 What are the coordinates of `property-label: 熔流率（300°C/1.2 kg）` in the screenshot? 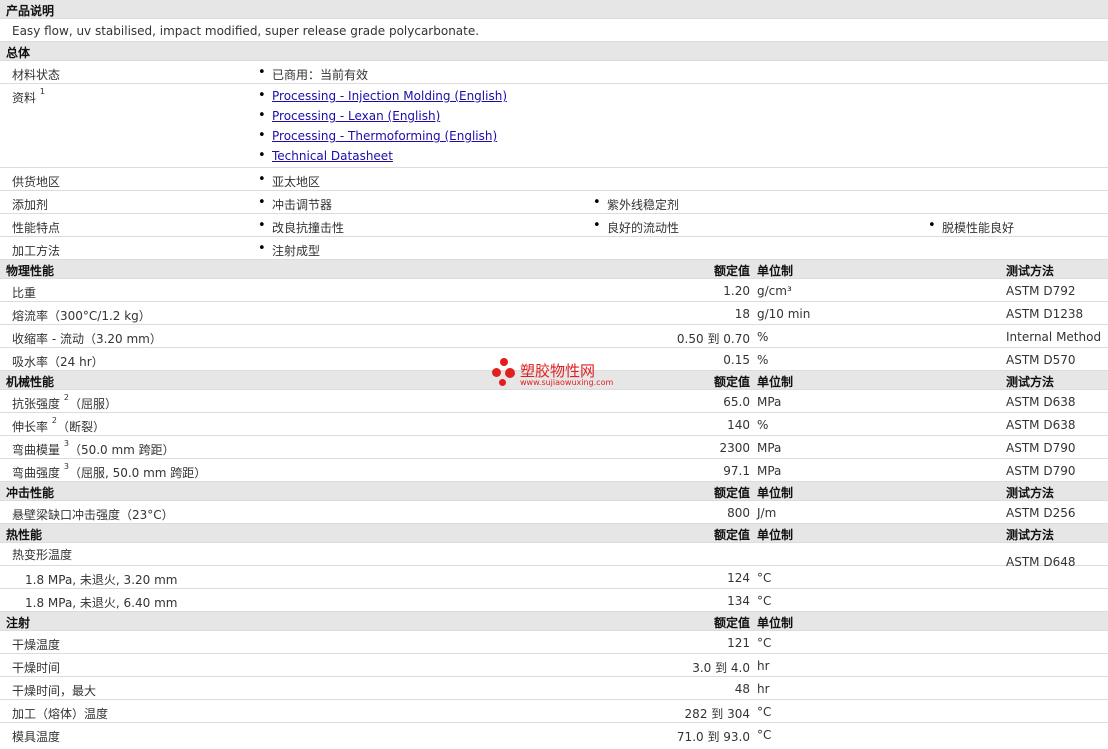 It's located at (81, 316).